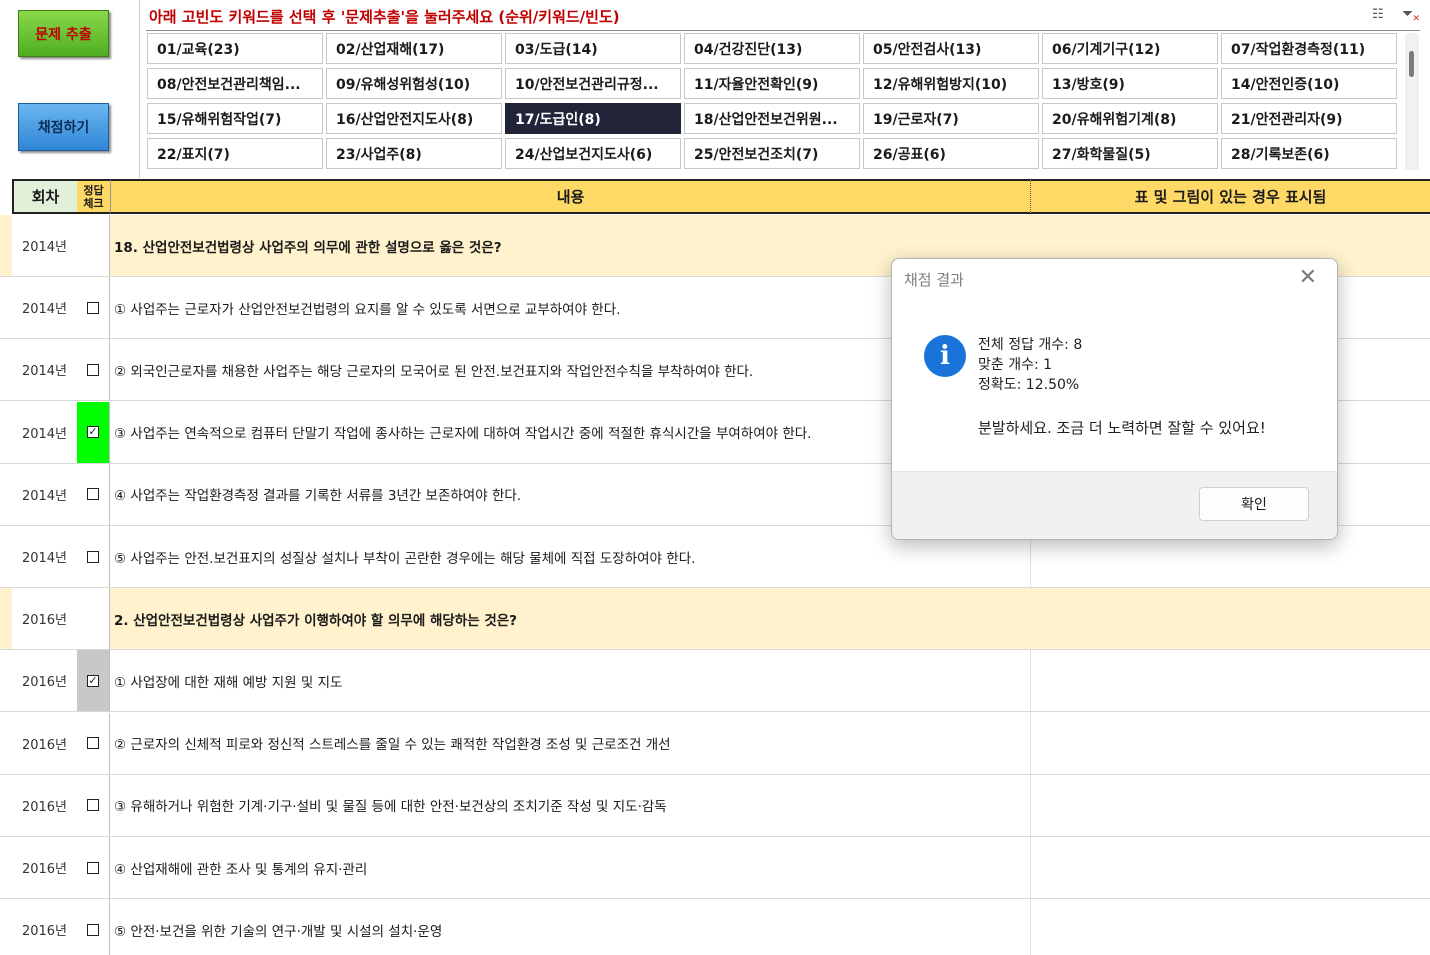 This screenshot has height=955, width=1430. Describe the element at coordinates (772, 153) in the screenshot. I see `keyword-button: 25/안전보건조치(7)` at that location.